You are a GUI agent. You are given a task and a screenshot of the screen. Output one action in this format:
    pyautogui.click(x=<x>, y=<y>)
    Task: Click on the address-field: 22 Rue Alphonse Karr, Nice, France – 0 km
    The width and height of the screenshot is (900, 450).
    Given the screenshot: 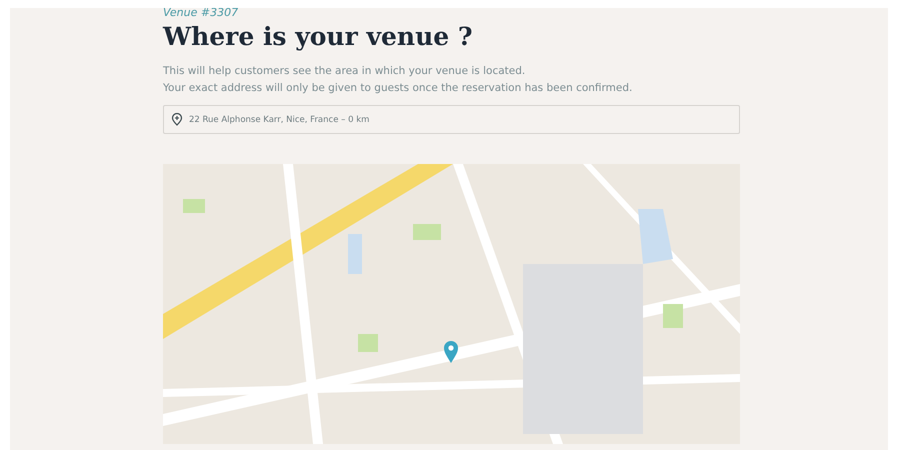 What is the action you would take?
    pyautogui.click(x=451, y=119)
    